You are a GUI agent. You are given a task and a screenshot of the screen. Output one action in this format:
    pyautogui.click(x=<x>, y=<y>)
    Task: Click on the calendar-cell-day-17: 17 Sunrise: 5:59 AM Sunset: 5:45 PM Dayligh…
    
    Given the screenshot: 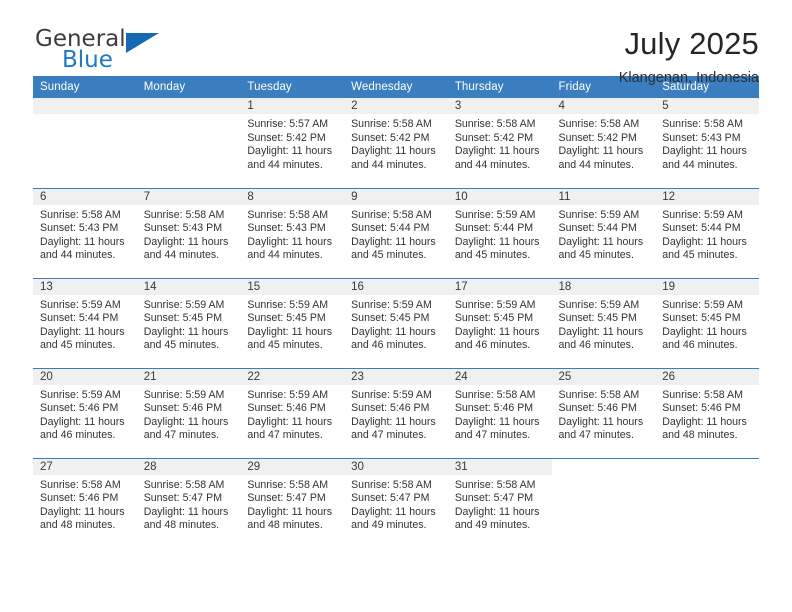 What is the action you would take?
    pyautogui.click(x=499, y=322)
    